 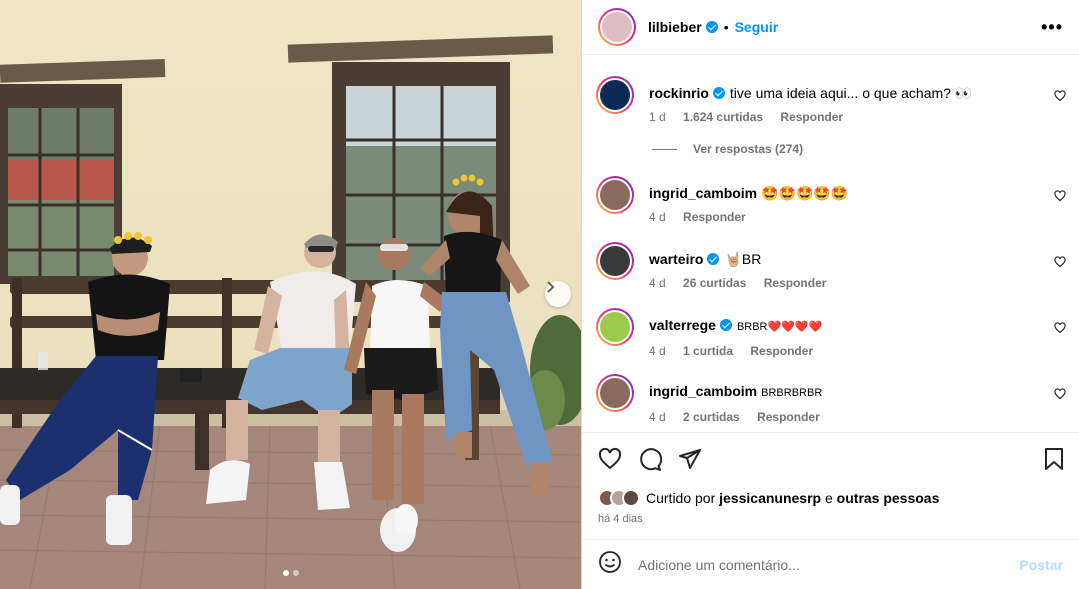 What do you see at coordinates (551, 287) in the screenshot?
I see `chevron-right-icon` at bounding box center [551, 287].